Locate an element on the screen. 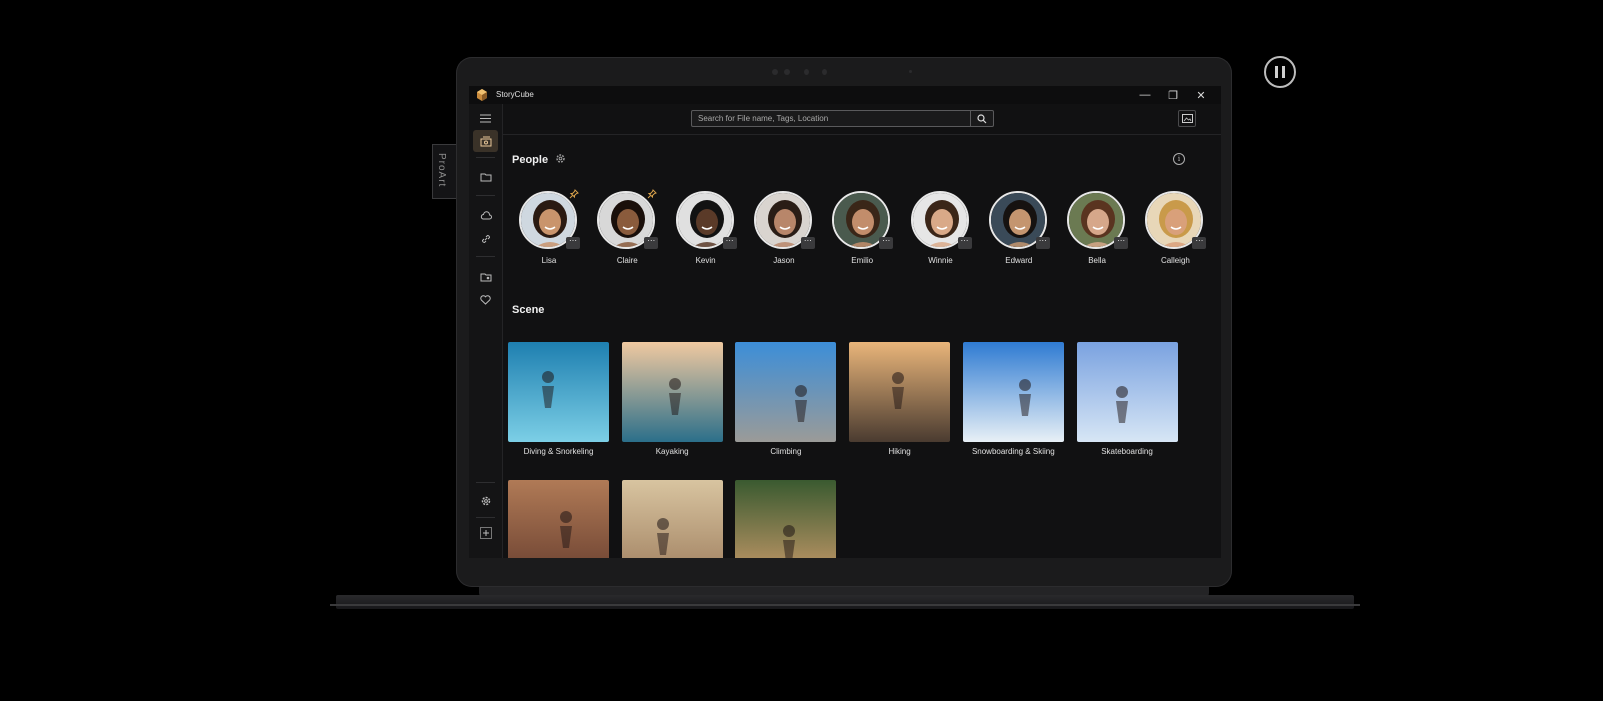 The width and height of the screenshot is (1603, 701). side-tab: ProArt is located at coordinates (444, 171).